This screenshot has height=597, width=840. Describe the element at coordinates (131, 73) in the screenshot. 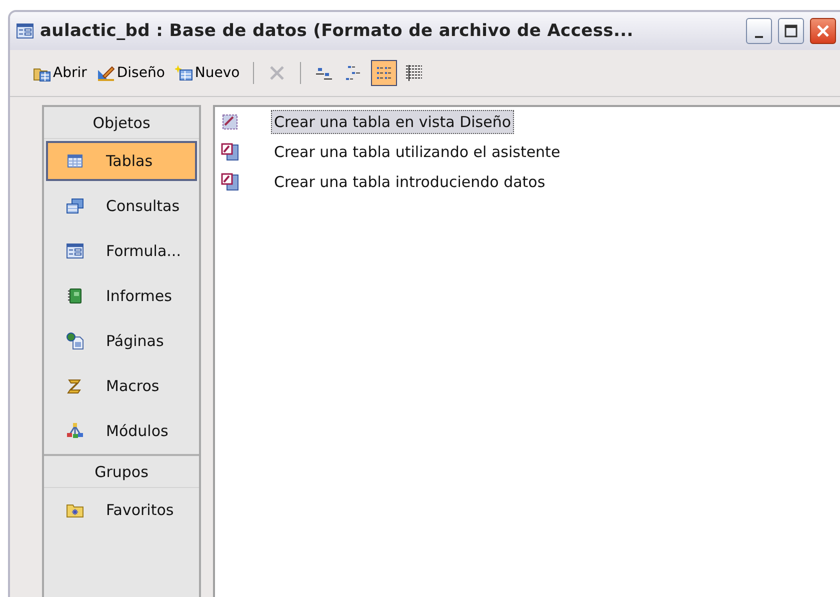

I see `toolbar-button: Diseño` at that location.